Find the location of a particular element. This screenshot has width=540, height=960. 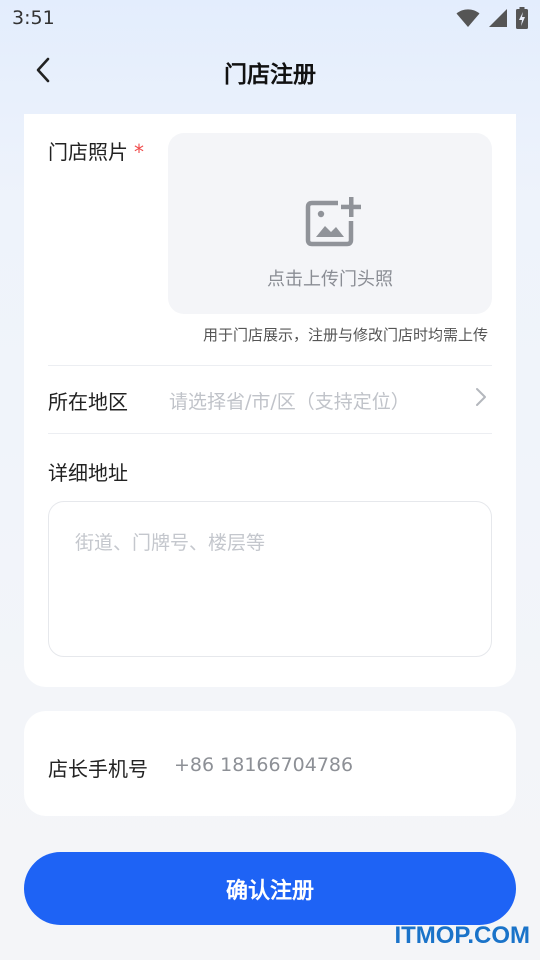

confirm-register-label: 确认注册 is located at coordinates (269, 891).